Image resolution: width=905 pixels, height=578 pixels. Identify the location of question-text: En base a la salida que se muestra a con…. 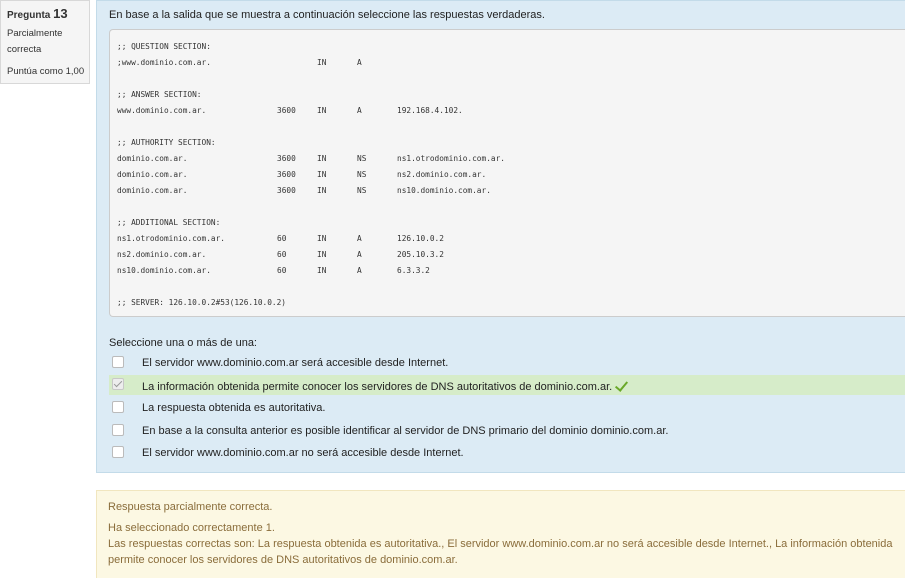
(327, 15).